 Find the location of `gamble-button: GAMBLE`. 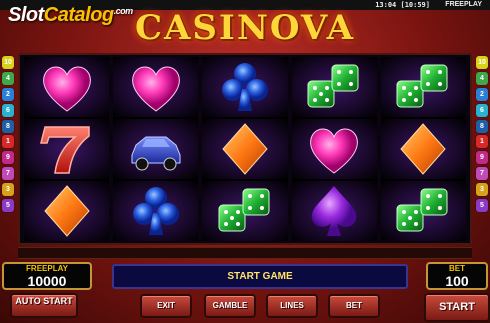

gamble-button: GAMBLE is located at coordinates (230, 306).